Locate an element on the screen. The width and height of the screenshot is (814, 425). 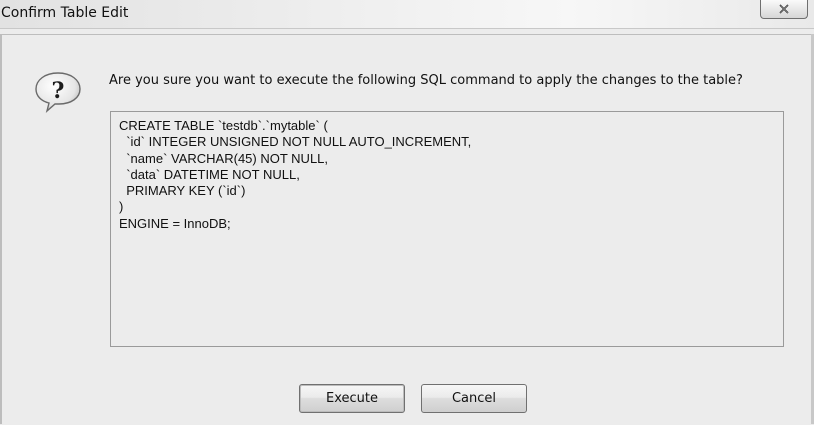
window-border-left is located at coordinates (1, 229).